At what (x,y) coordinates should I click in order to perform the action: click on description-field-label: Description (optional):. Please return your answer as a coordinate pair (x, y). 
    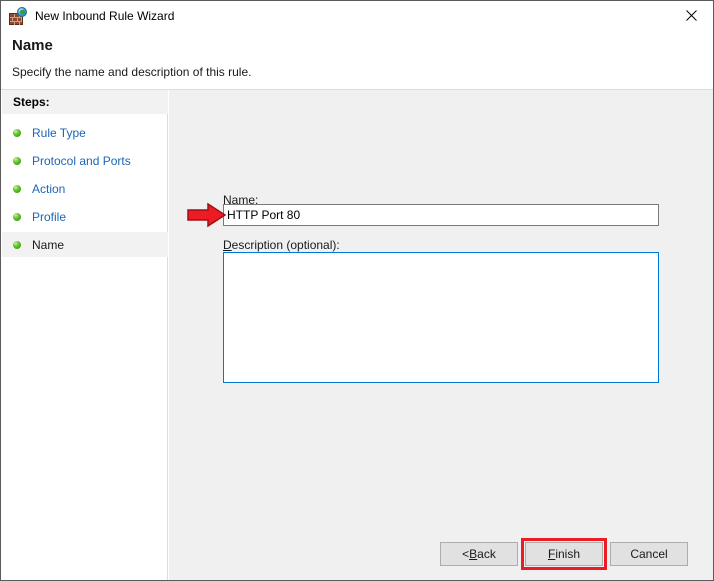
    Looking at the image, I should click on (281, 245).